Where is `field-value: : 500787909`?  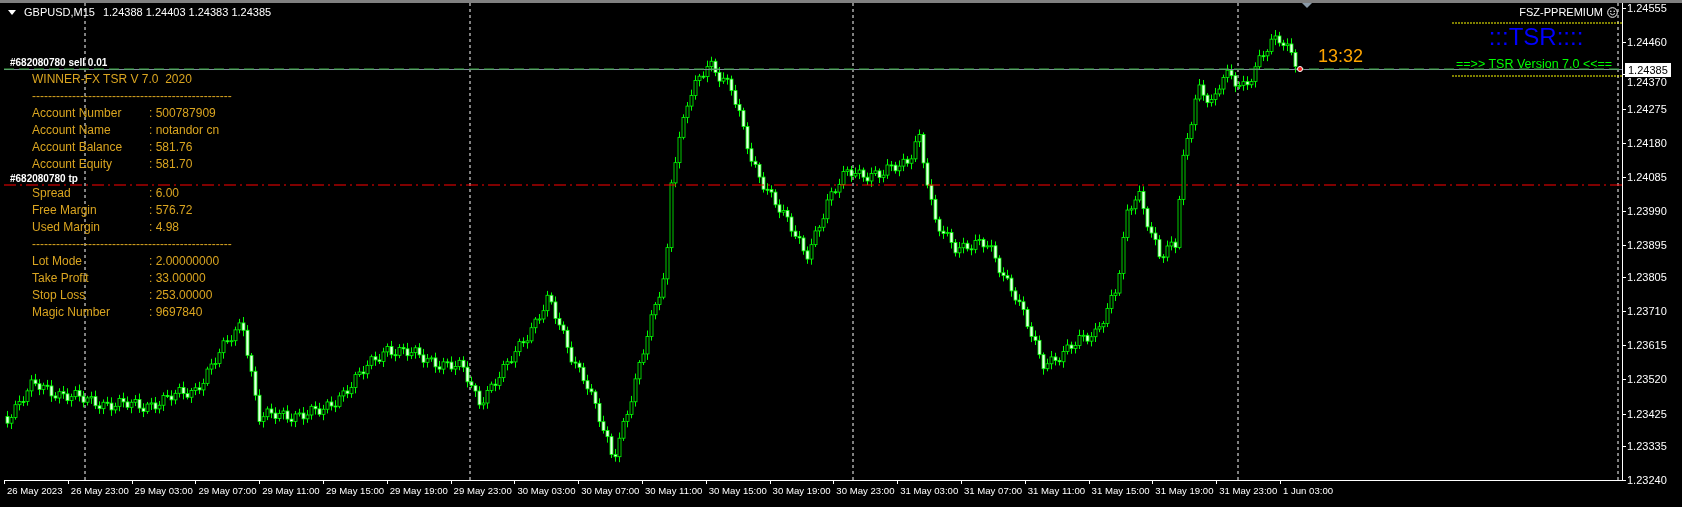
field-value: : 500787909 is located at coordinates (182, 113).